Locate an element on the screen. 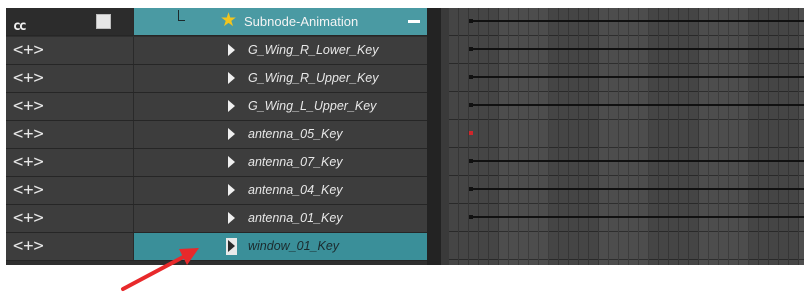  layer-name: window_01_Key is located at coordinates (294, 246).